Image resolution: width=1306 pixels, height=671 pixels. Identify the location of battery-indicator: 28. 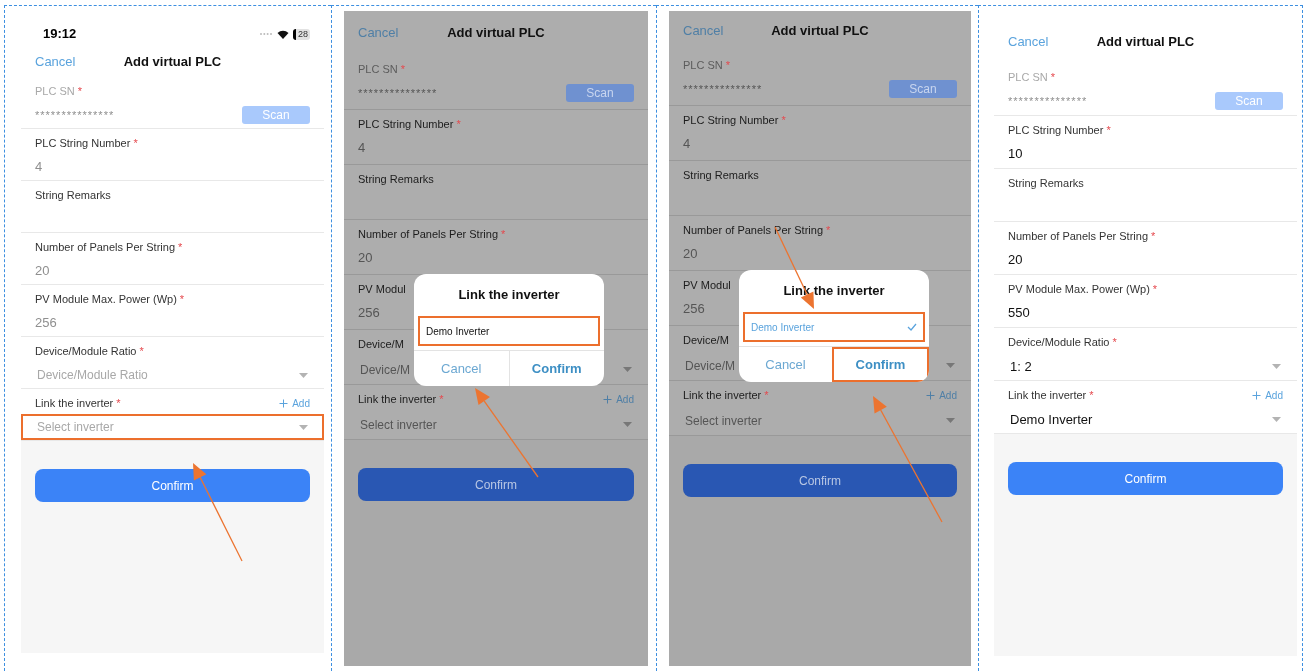
(301, 34).